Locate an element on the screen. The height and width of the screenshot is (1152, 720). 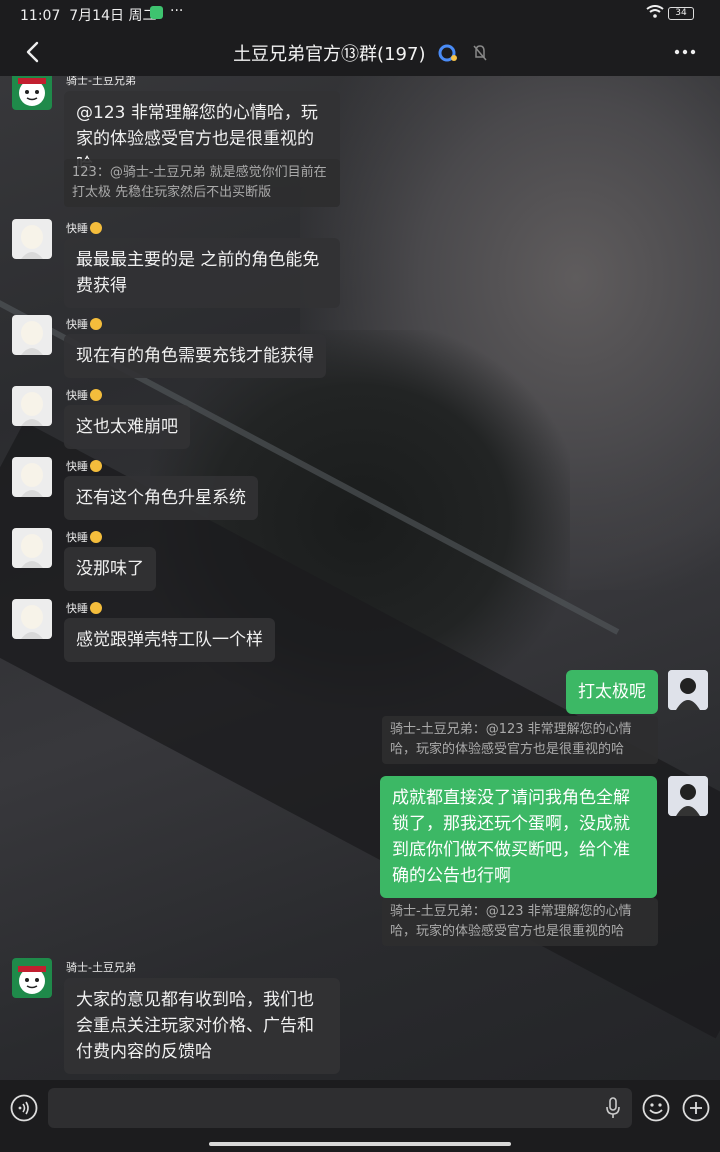
message-input is located at coordinates (340, 1108).